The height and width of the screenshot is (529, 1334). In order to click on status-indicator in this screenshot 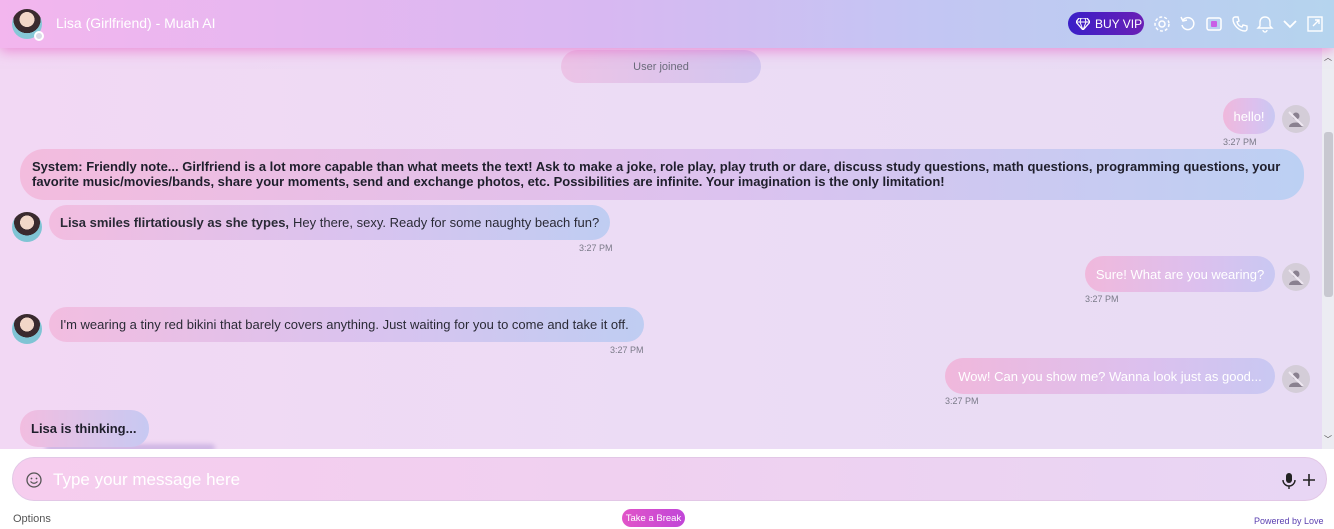, I will do `click(39, 36)`.